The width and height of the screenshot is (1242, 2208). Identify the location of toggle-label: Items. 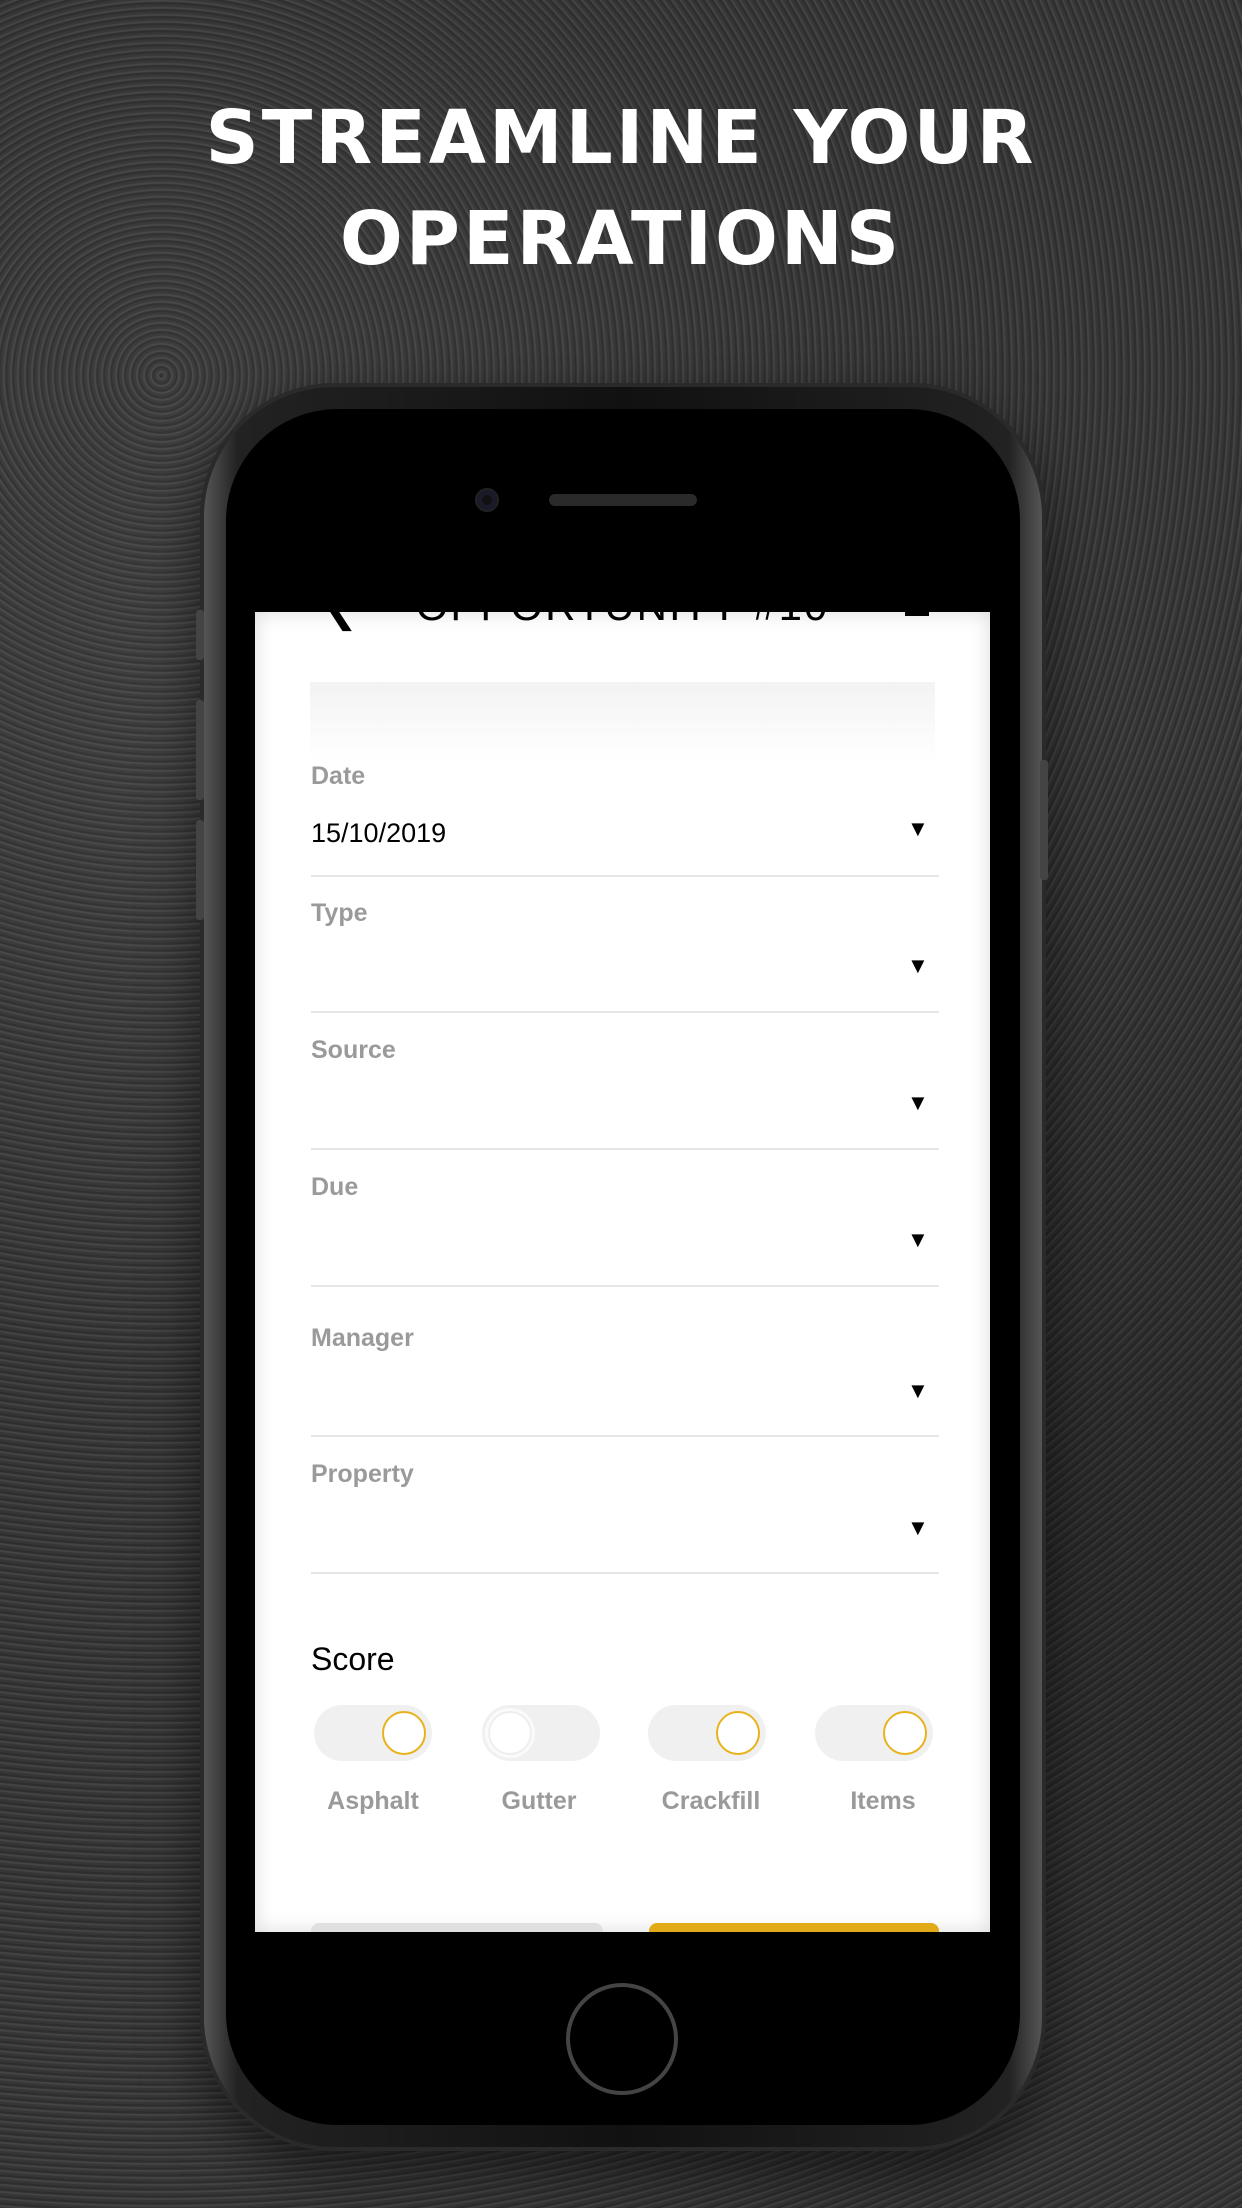
(883, 1801).